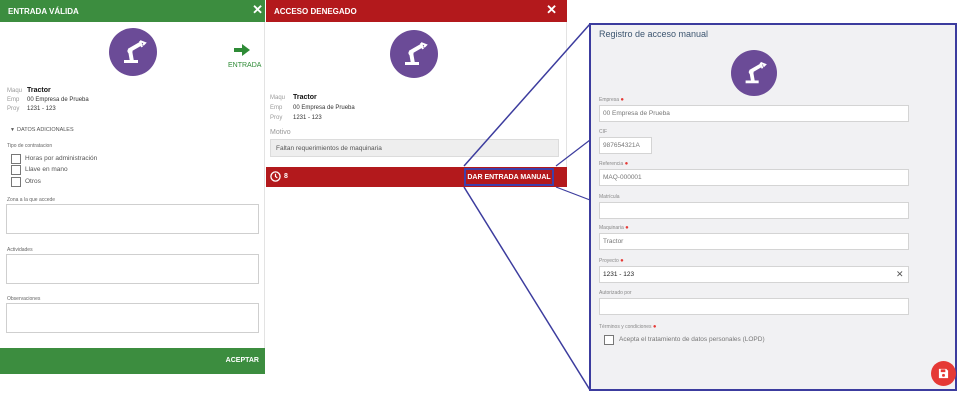 The width and height of the screenshot is (960, 395). I want to click on countdown-timer: 8, so click(286, 176).